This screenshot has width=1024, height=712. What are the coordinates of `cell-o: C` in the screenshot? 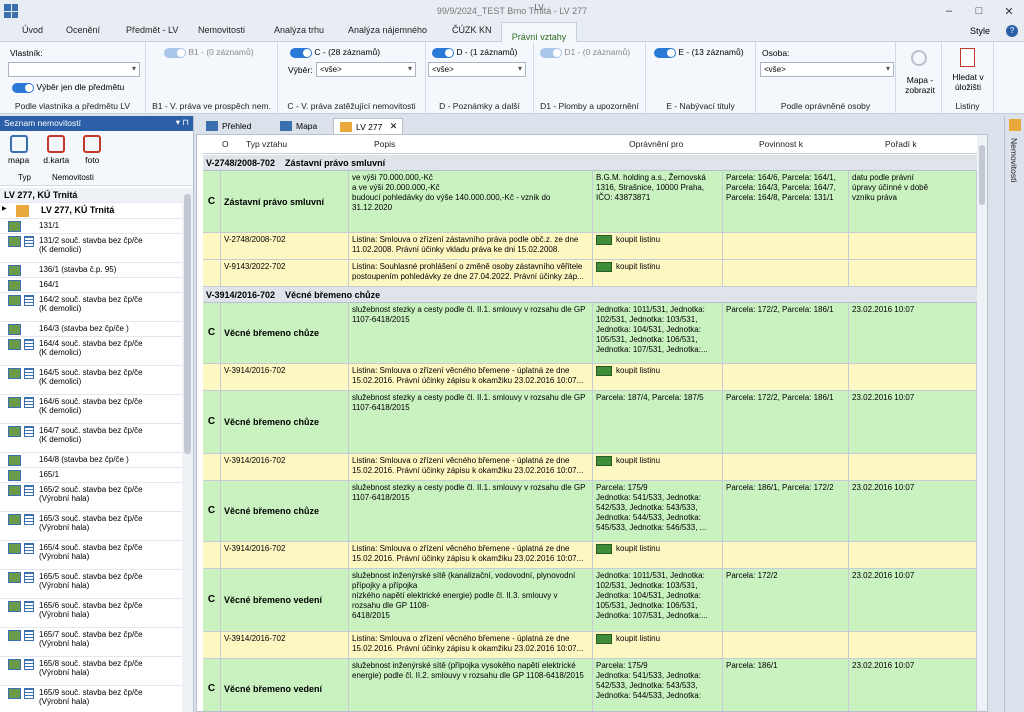 It's located at (212, 201).